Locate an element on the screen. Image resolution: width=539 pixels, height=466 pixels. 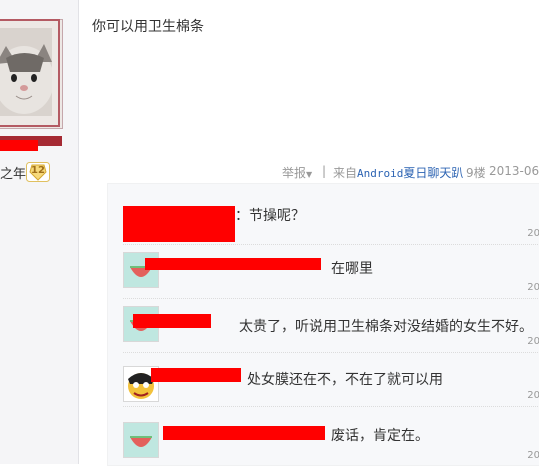
reply-avatar is located at coordinates (141, 440).